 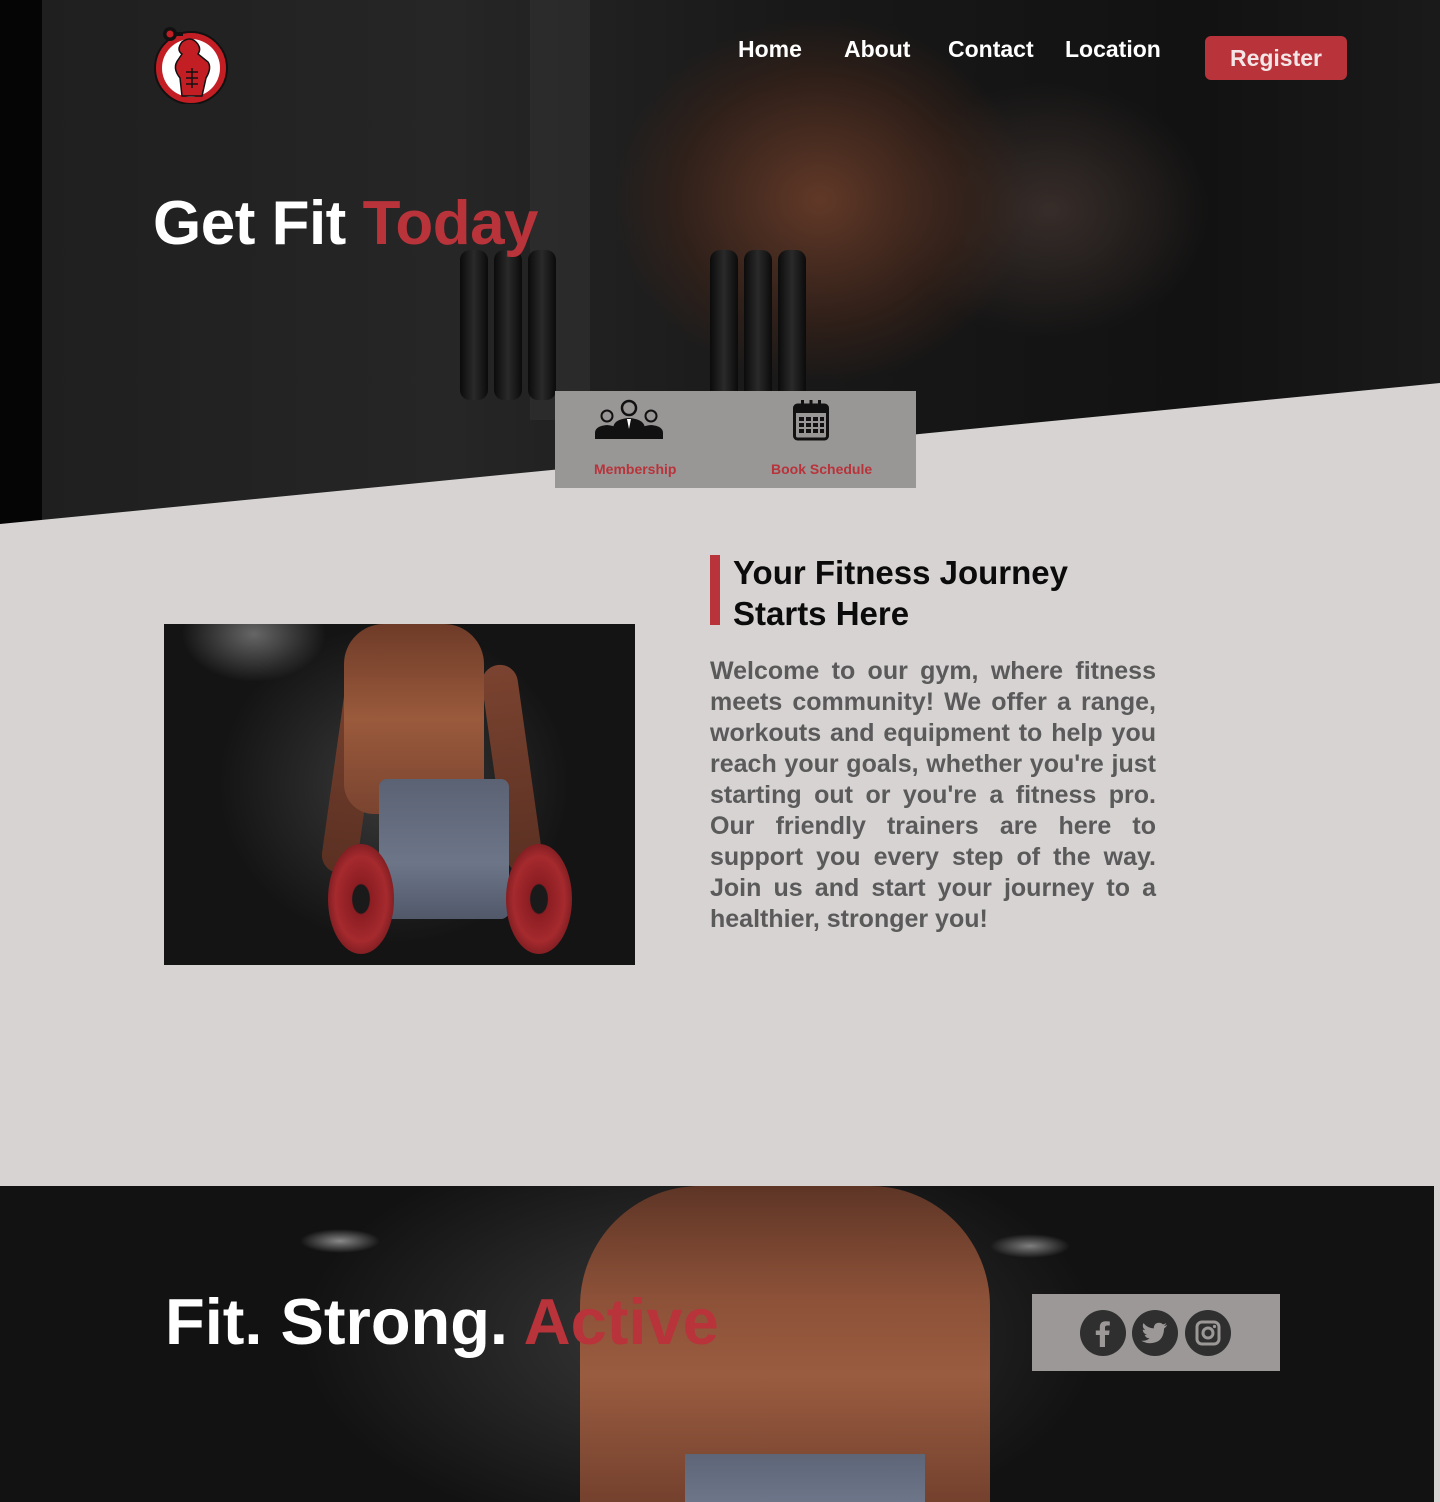 I want to click on banner-title-main: Fit. Strong., so click(x=336, y=1321).